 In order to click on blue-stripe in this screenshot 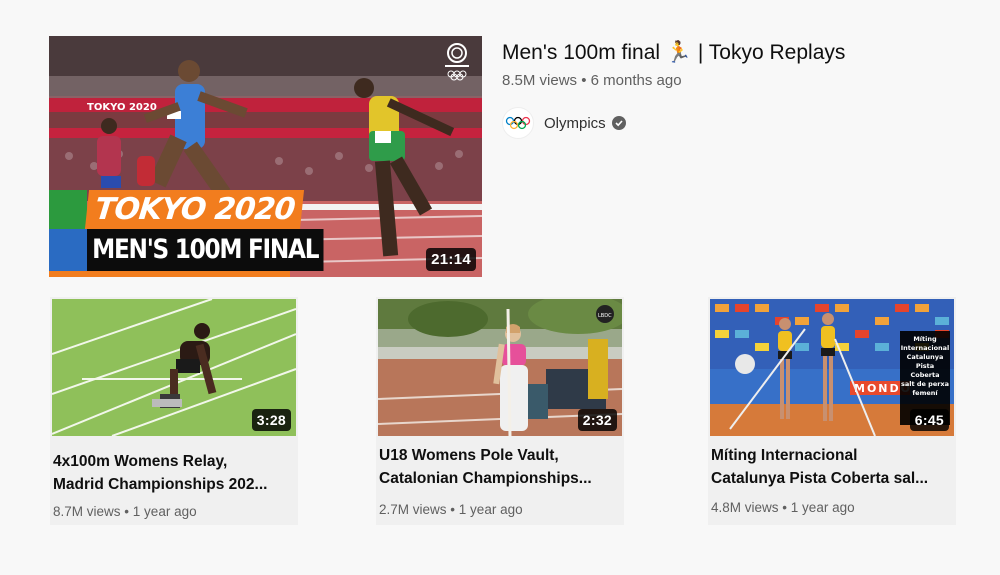, I will do `click(68, 250)`.